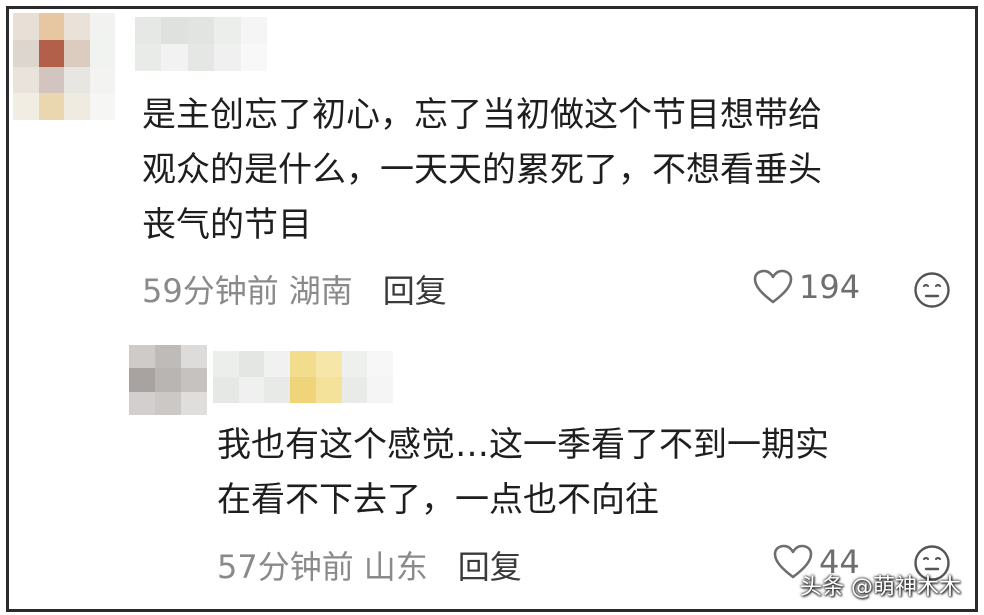 This screenshot has width=984, height=615. What do you see at coordinates (168, 380) in the screenshot?
I see `avatar-2-pixelated` at bounding box center [168, 380].